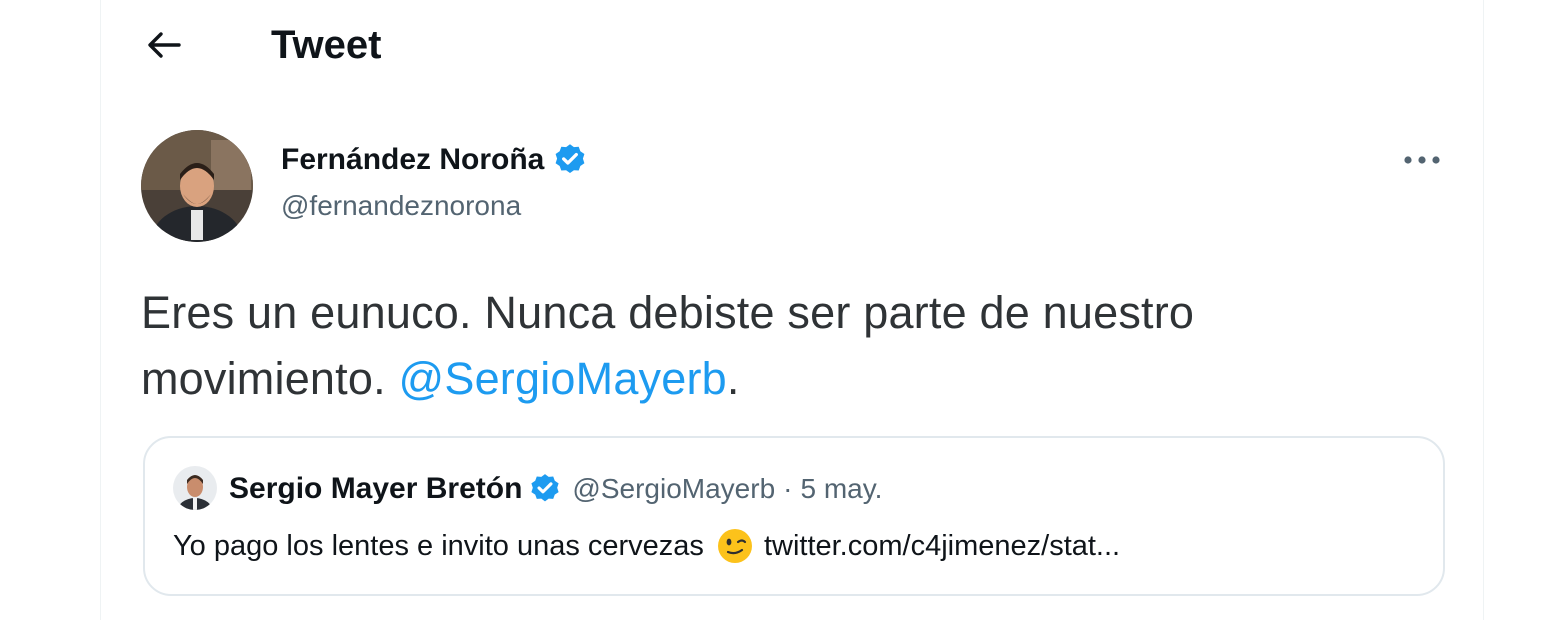 The image size is (1542, 620). Describe the element at coordinates (735, 546) in the screenshot. I see `winking-face-icon` at that location.